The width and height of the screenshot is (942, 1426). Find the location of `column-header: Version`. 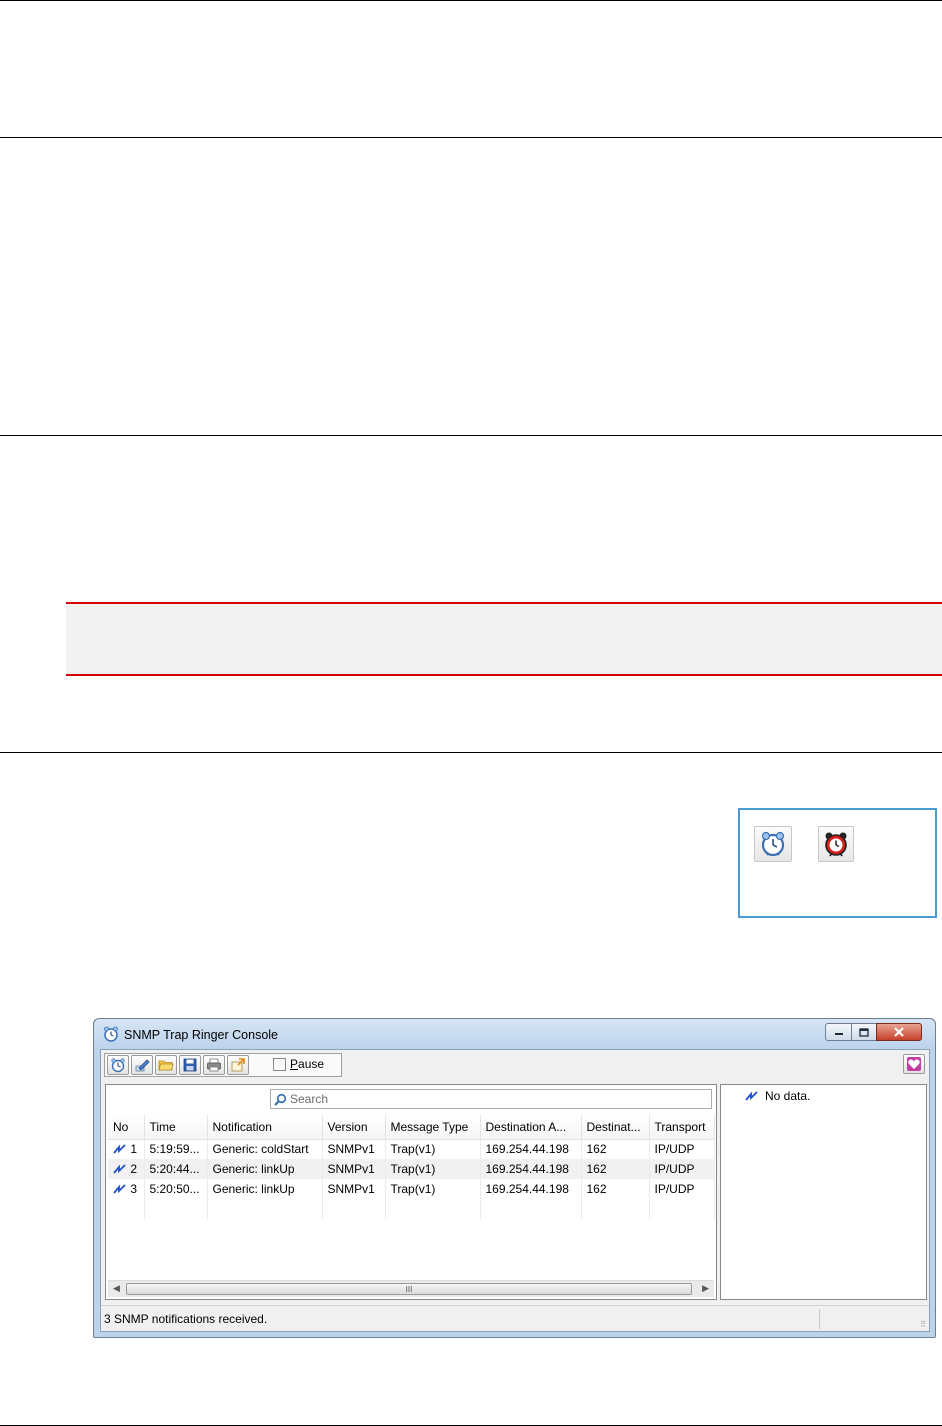

column-header: Version is located at coordinates (354, 1127).